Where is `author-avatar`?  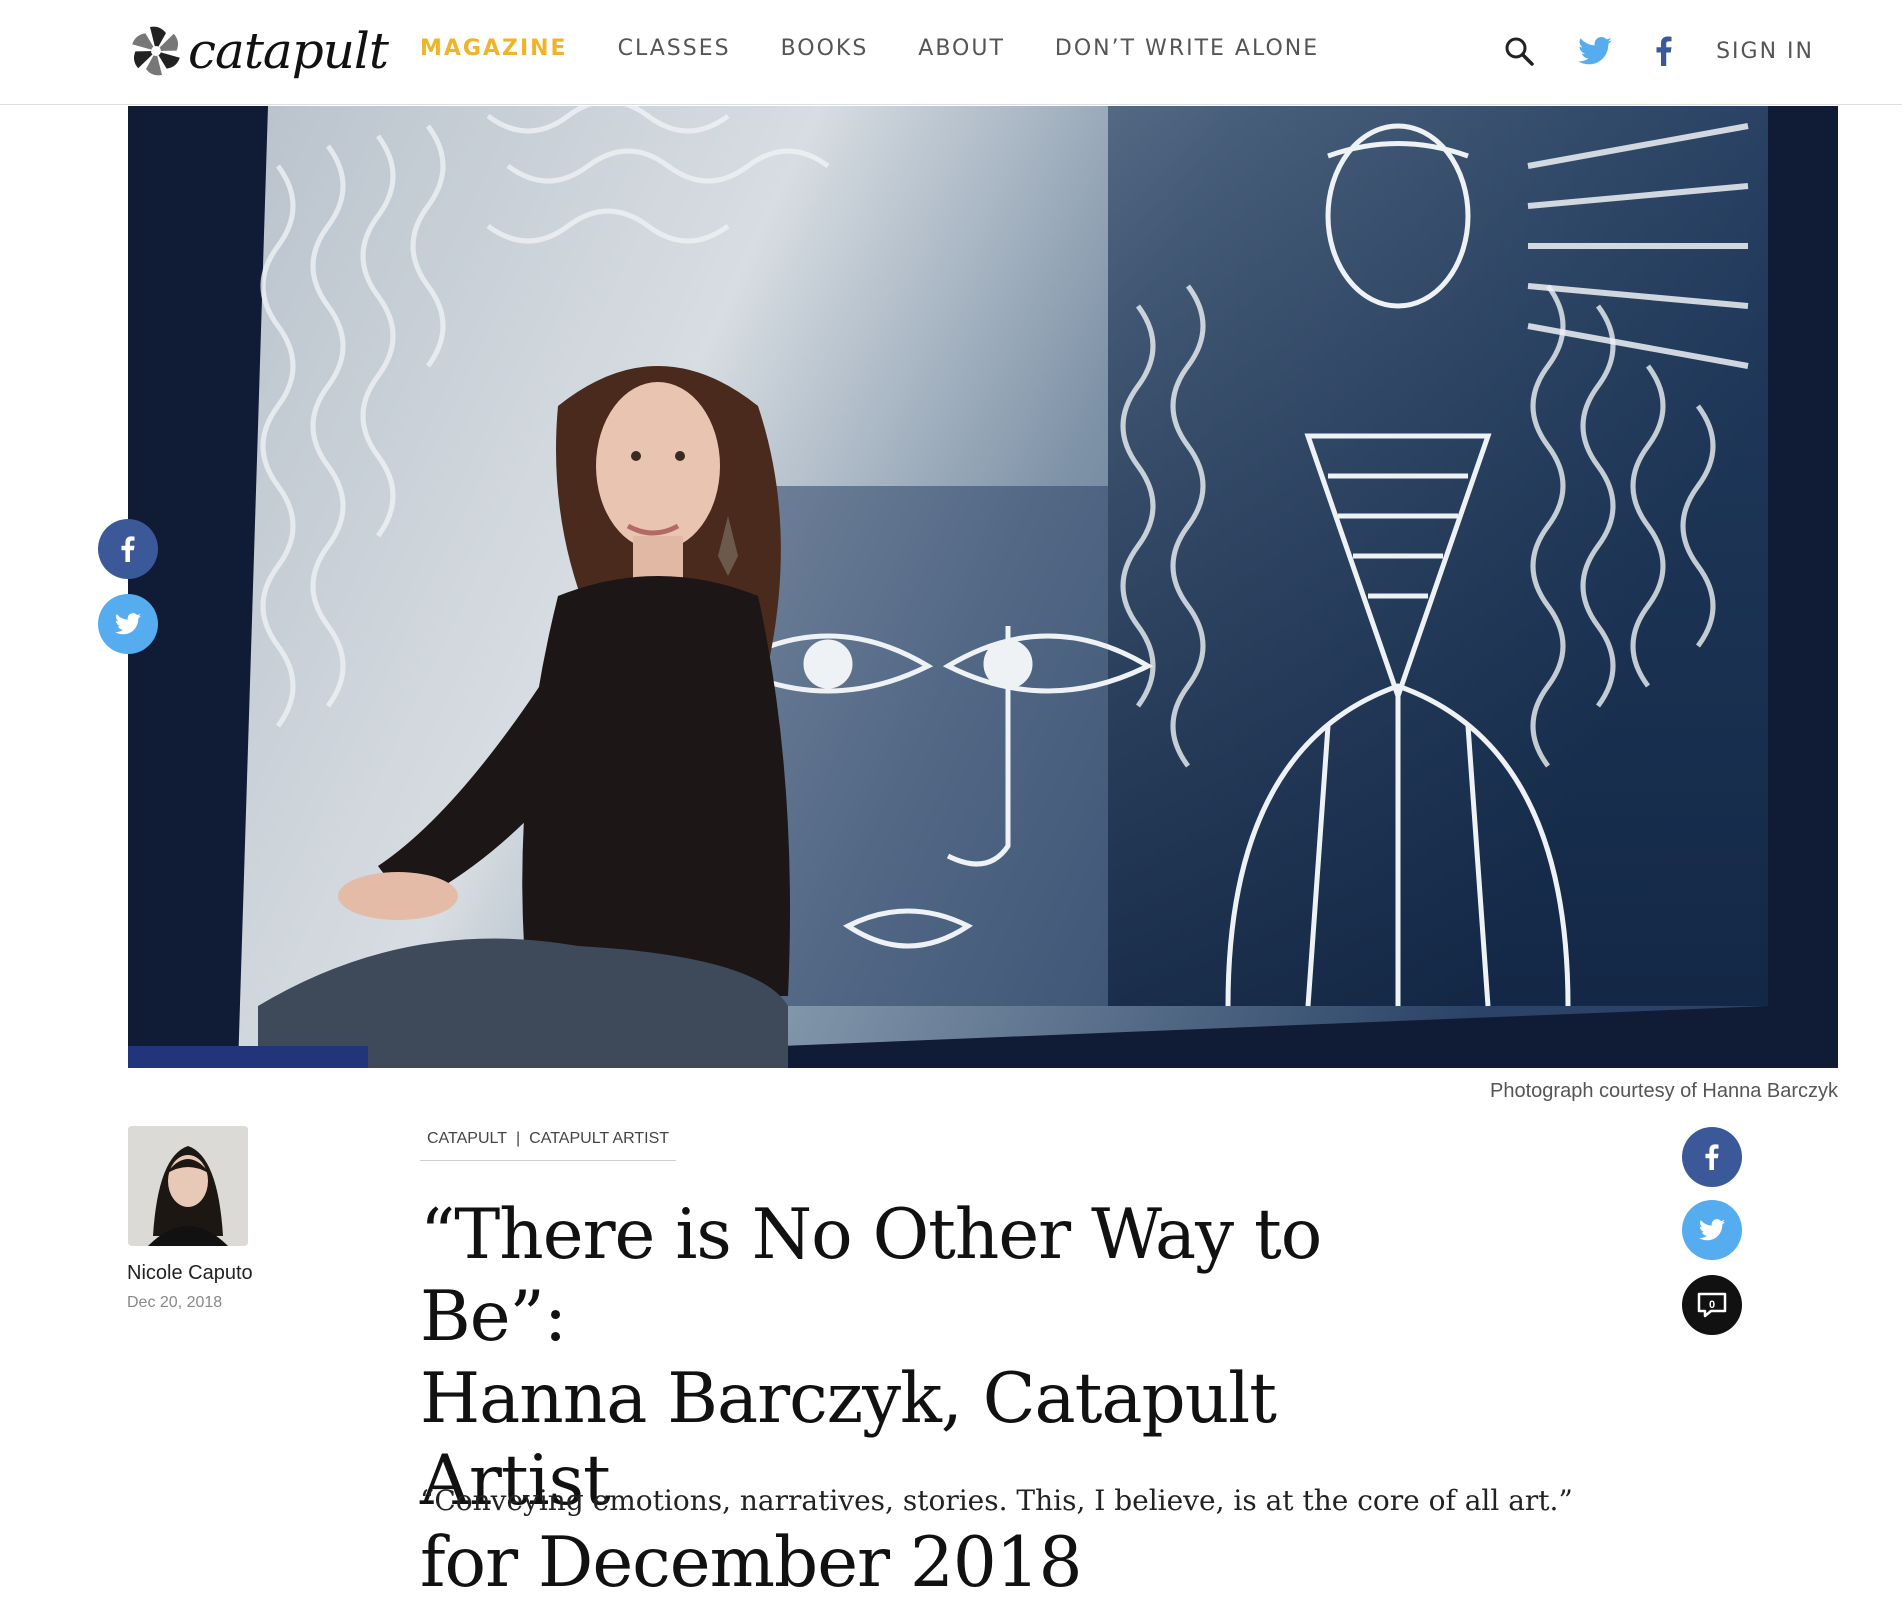
author-avatar is located at coordinates (188, 1186).